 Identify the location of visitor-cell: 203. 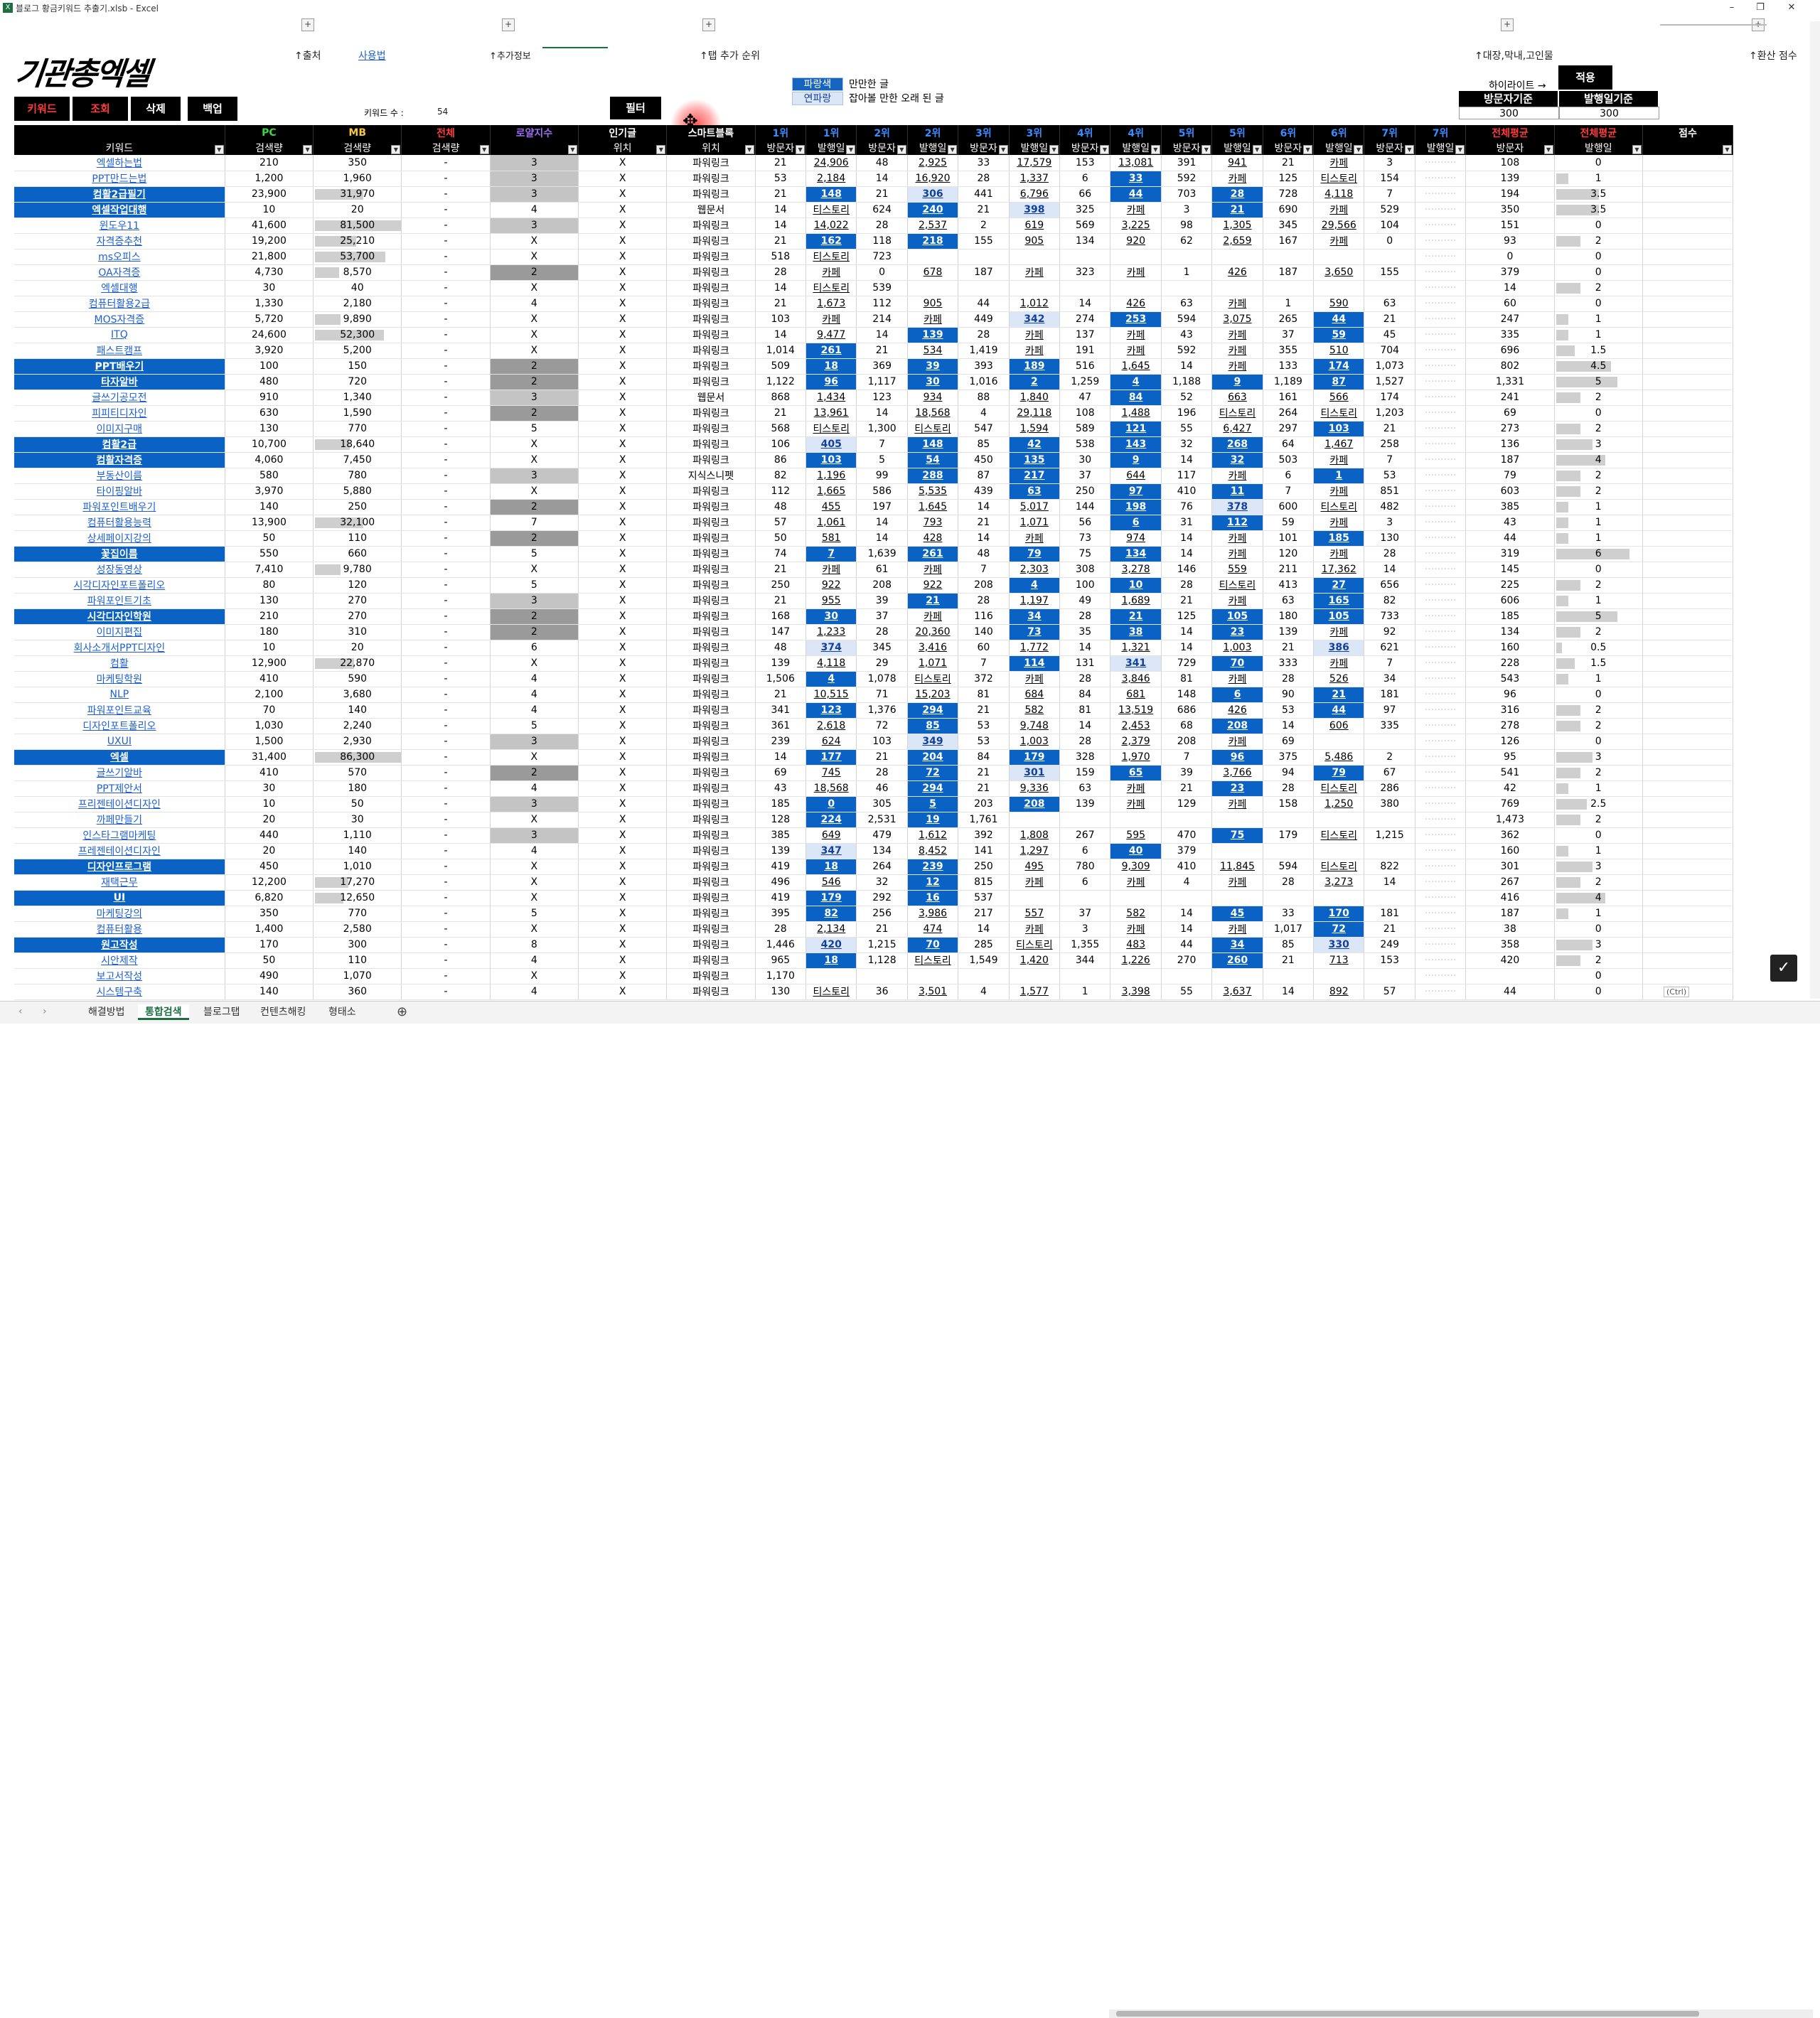
(984, 804).